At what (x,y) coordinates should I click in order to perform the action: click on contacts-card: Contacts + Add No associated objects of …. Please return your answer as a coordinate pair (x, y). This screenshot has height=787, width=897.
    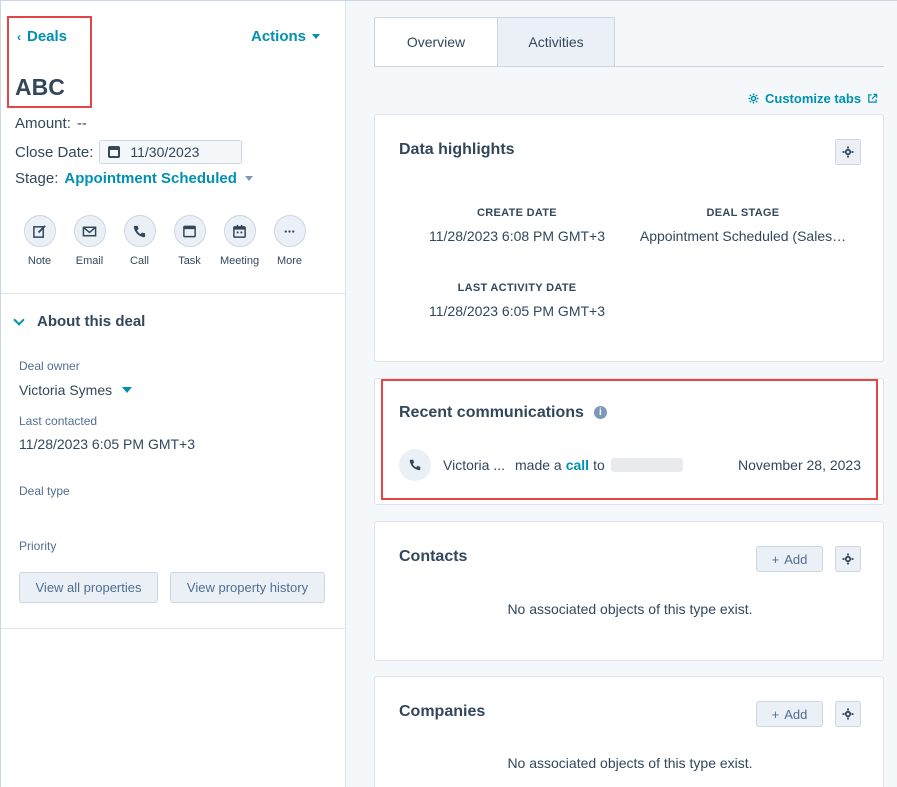
    Looking at the image, I should click on (629, 591).